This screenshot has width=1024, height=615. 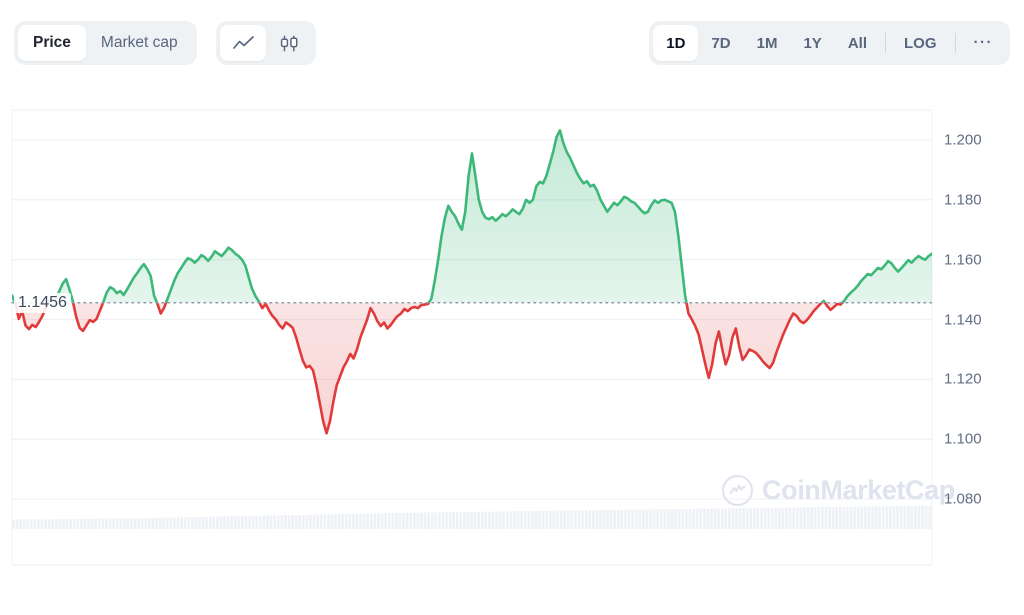 I want to click on range-1y: 1Y, so click(x=812, y=43).